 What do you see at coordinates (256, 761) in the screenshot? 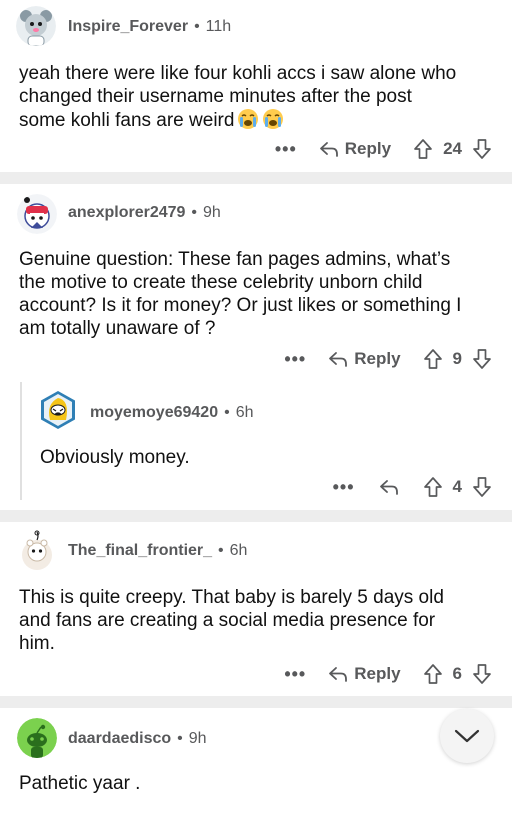
I see `comment-4: daardaedisco • 9h Pathetic yaar .` at bounding box center [256, 761].